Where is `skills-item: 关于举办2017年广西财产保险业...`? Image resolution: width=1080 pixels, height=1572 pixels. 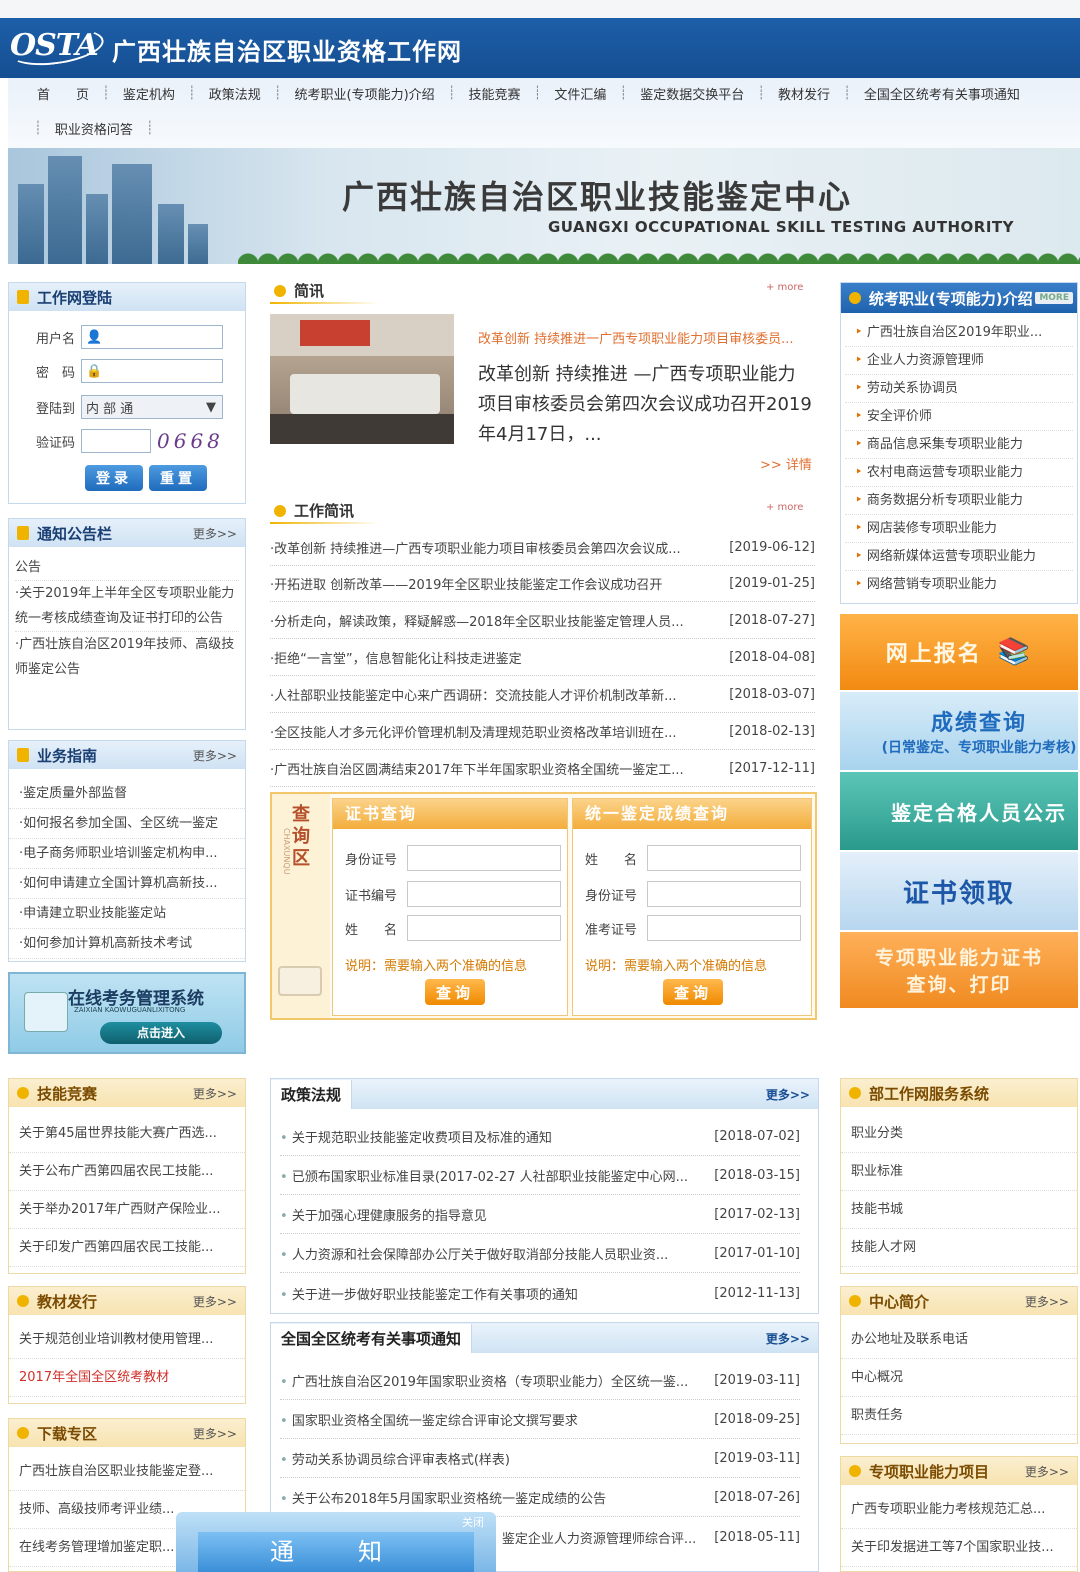
skills-item: 关于举办2017年广西财产保险业... is located at coordinates (127, 1210).